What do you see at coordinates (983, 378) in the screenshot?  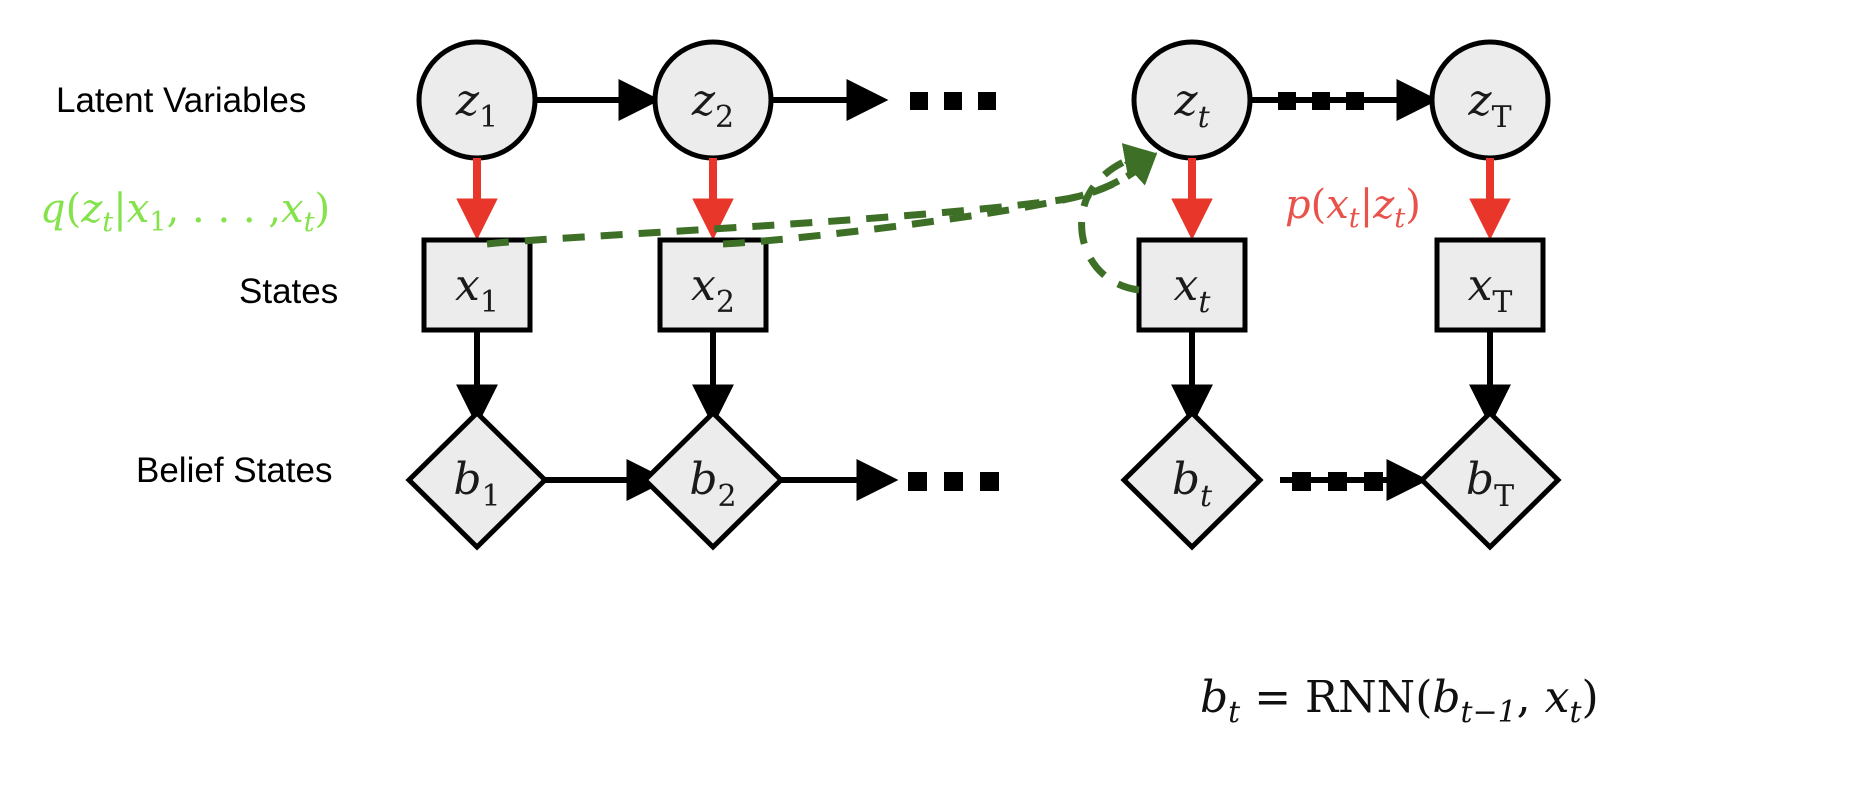 I see `belief-update-edges` at bounding box center [983, 378].